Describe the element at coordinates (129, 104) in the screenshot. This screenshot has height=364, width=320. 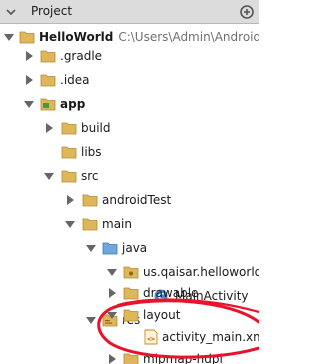
I see `tree-row-app: app` at that location.